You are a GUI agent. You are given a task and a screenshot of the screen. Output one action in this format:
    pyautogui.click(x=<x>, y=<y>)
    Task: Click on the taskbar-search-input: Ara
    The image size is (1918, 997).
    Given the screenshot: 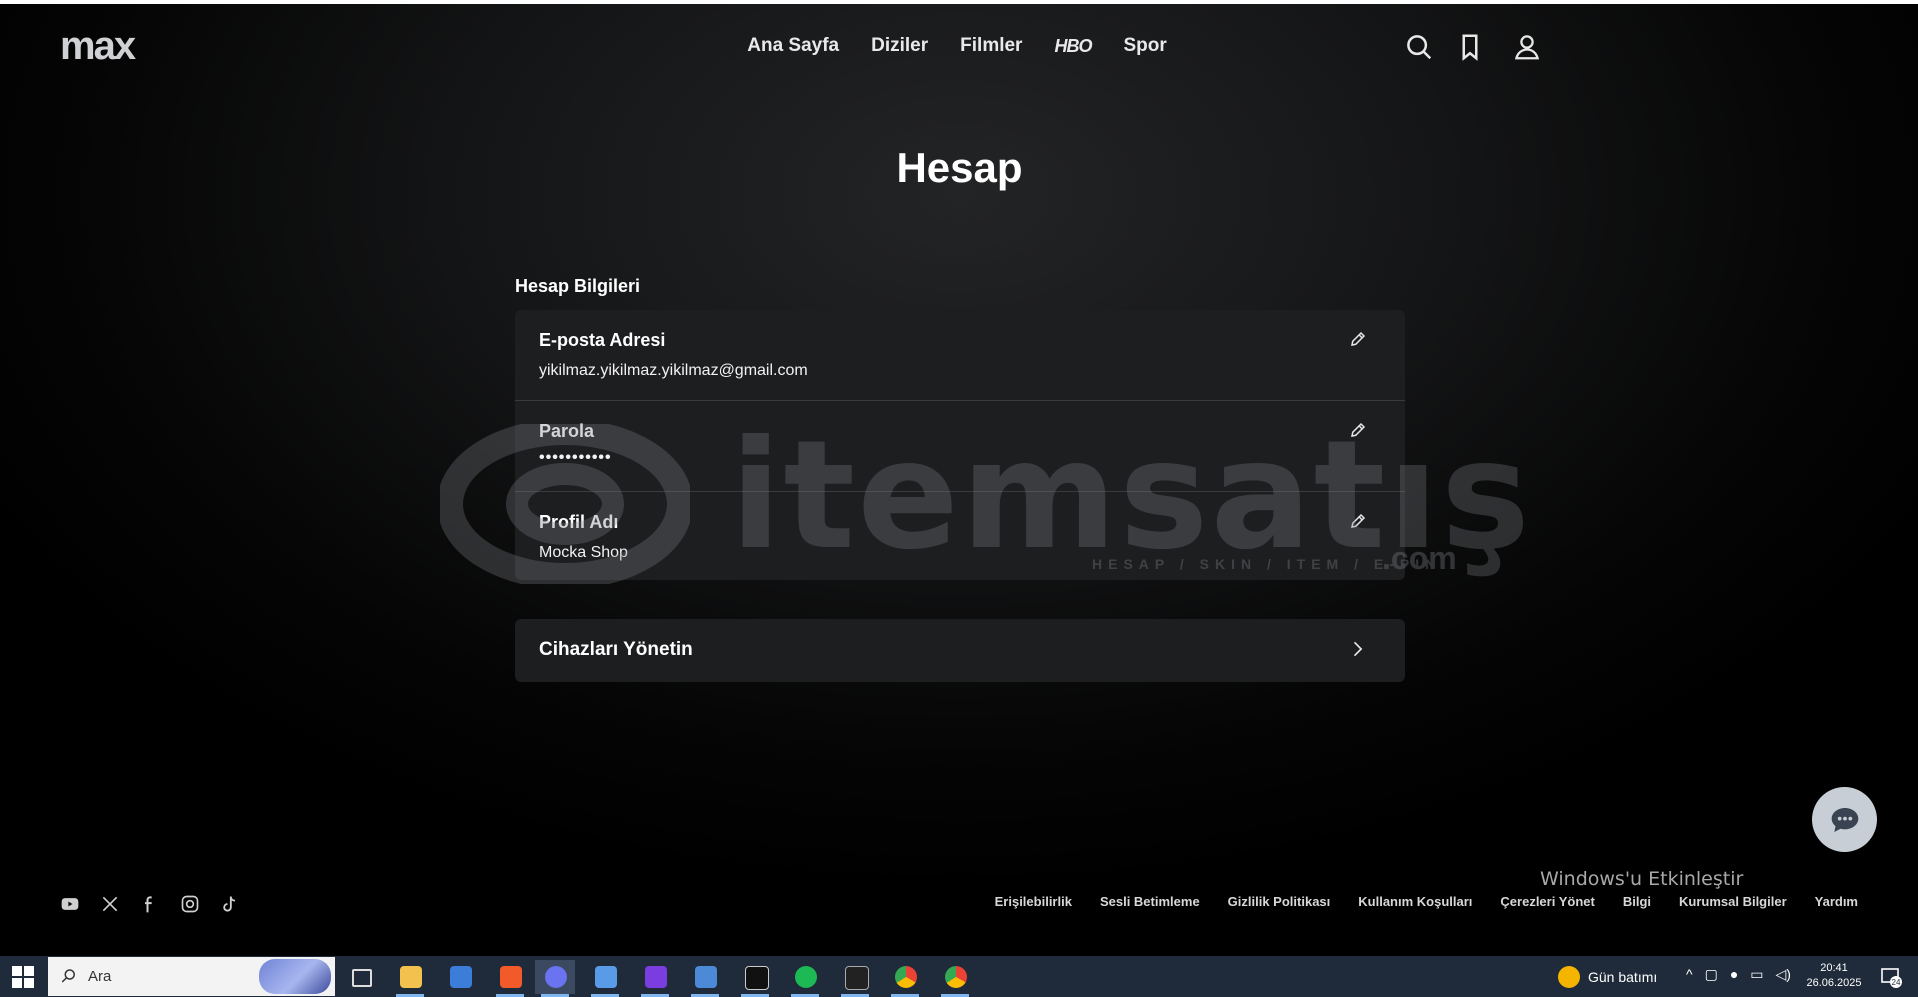 What is the action you would take?
    pyautogui.click(x=191, y=976)
    